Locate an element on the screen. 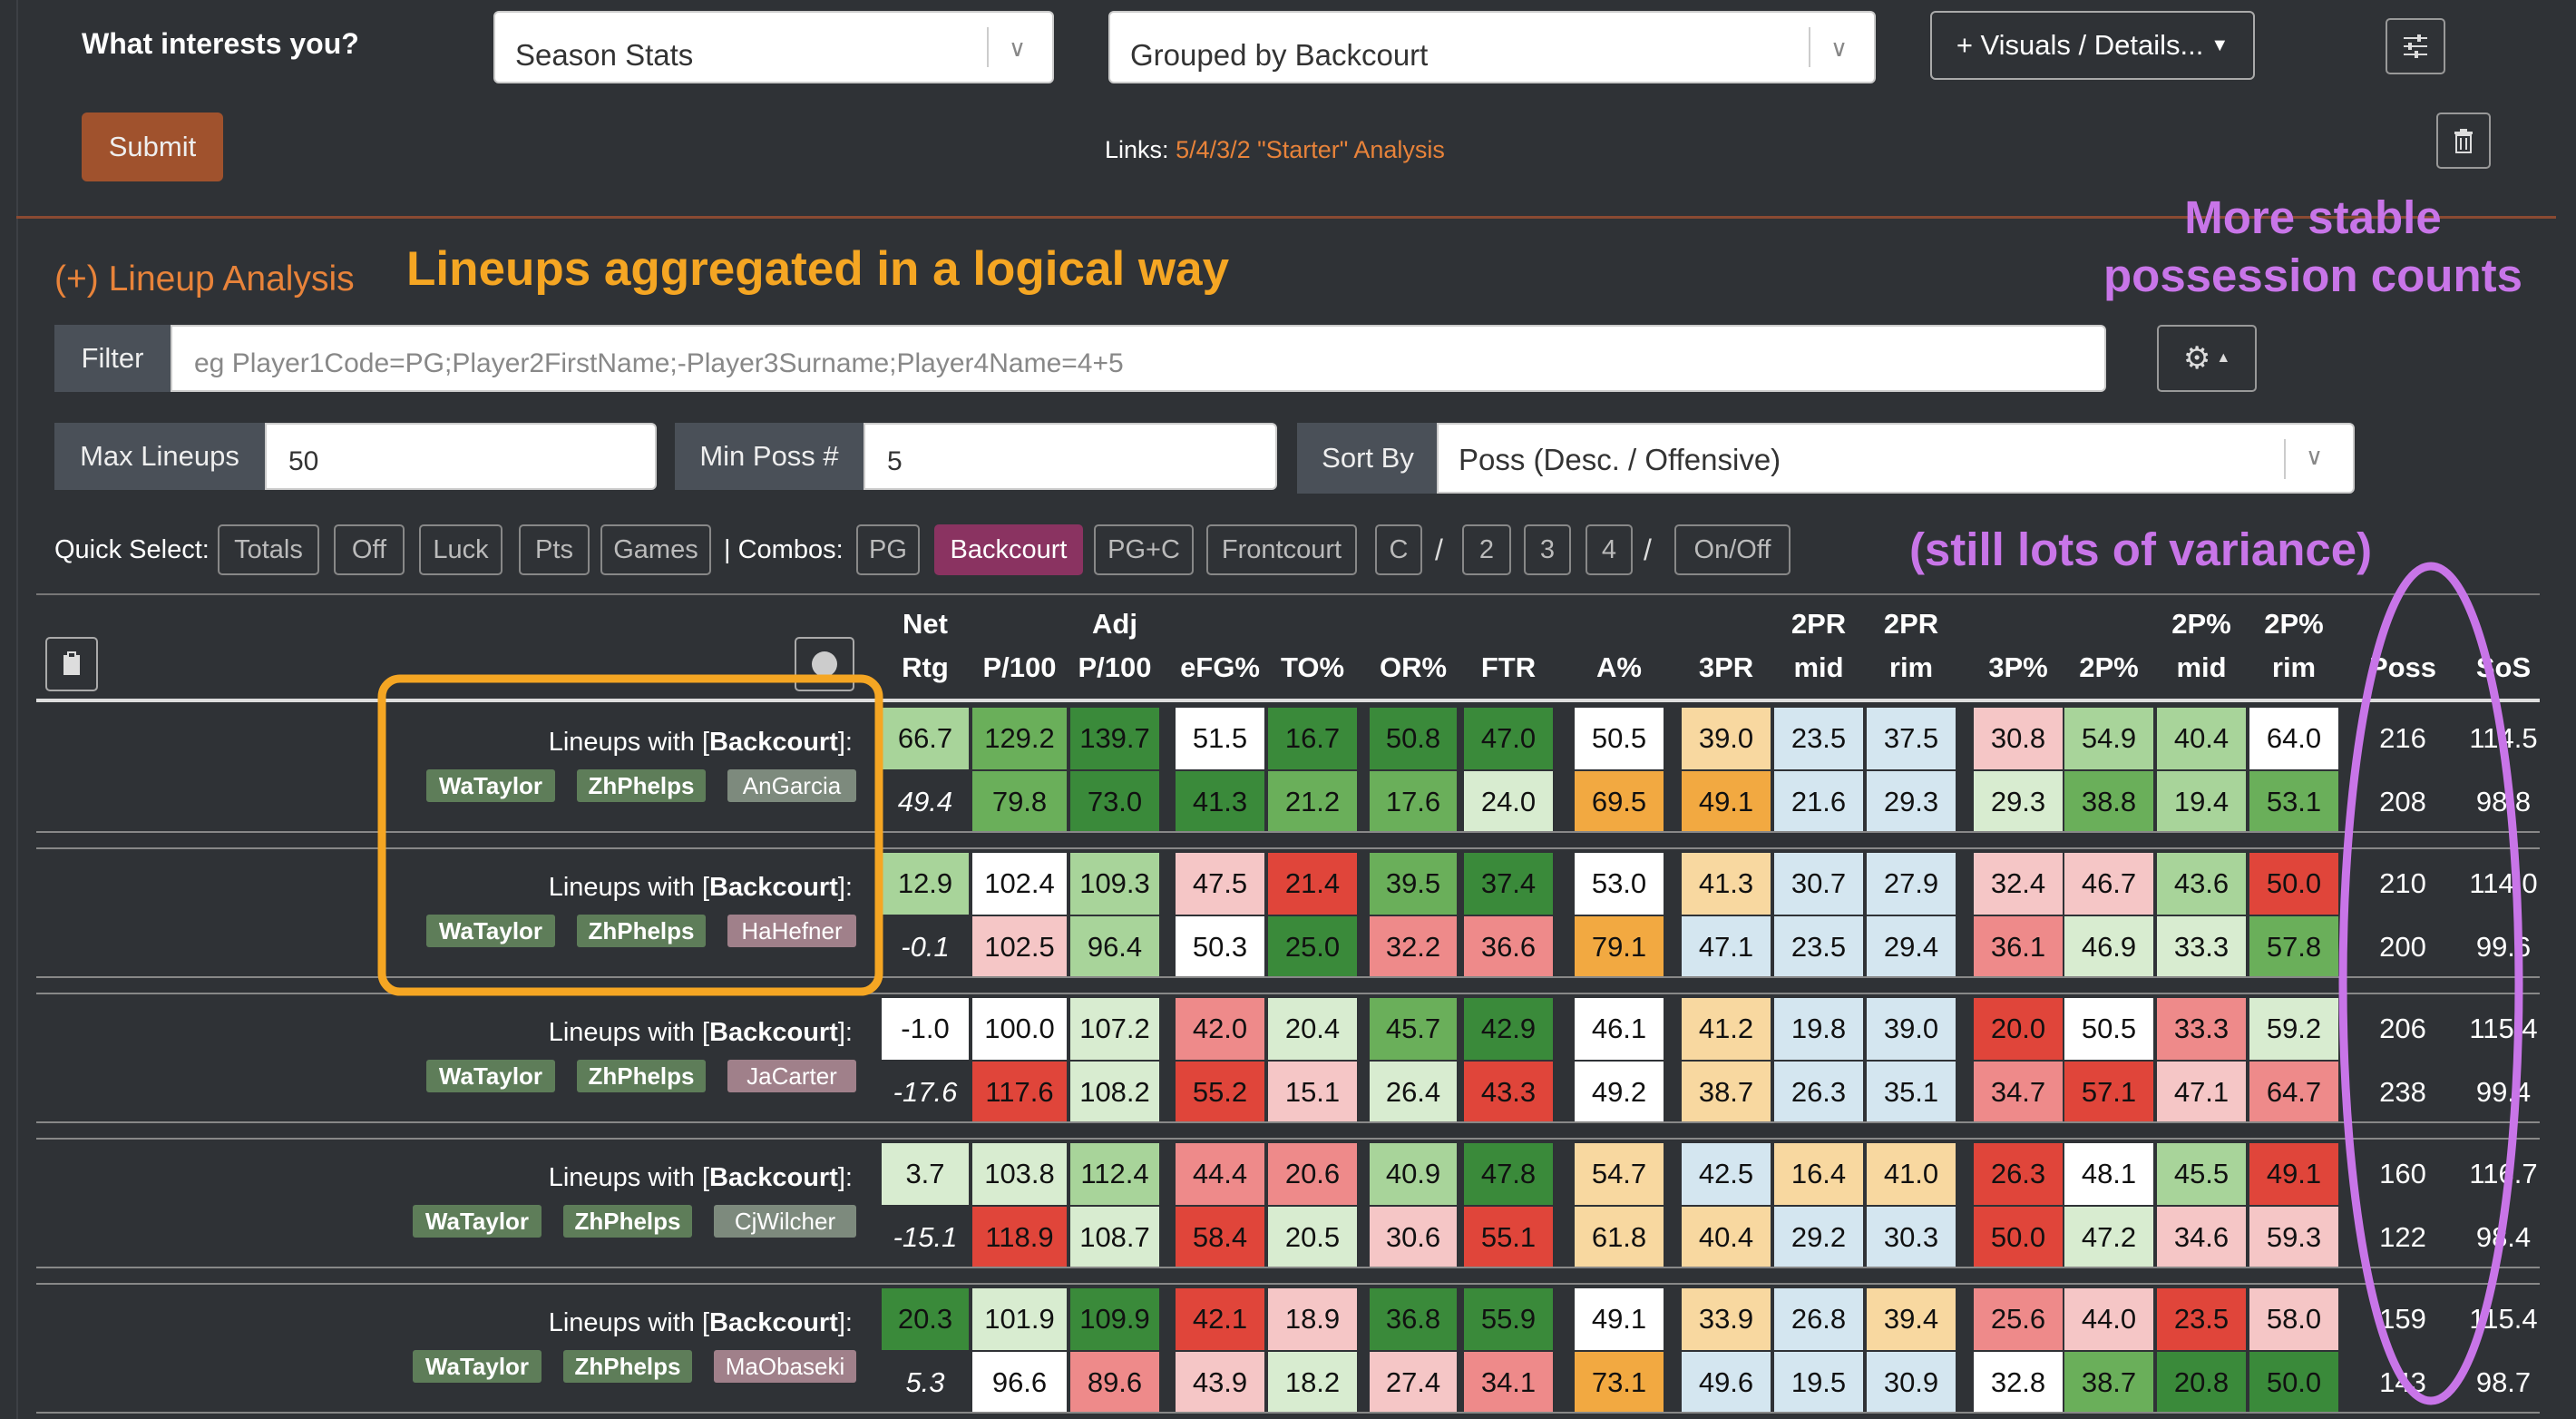  purple-highlight-ellipse is located at coordinates (2430, 983).